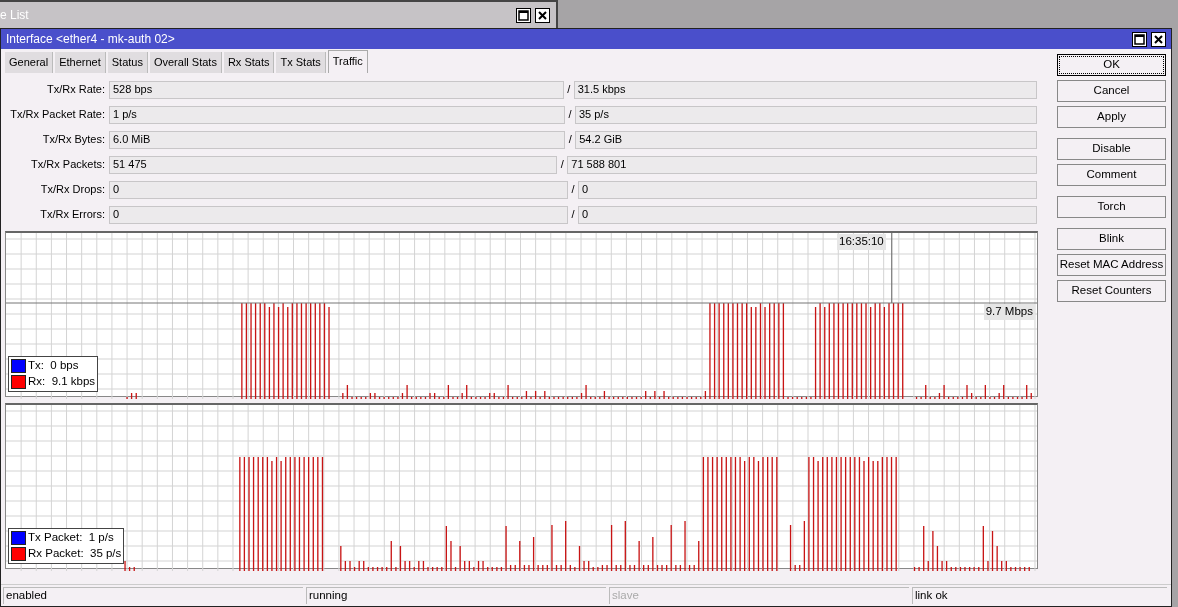 The height and width of the screenshot is (607, 1178). What do you see at coordinates (71, 538) in the screenshot?
I see `legend-text: Tx Packet: 1 p/s` at bounding box center [71, 538].